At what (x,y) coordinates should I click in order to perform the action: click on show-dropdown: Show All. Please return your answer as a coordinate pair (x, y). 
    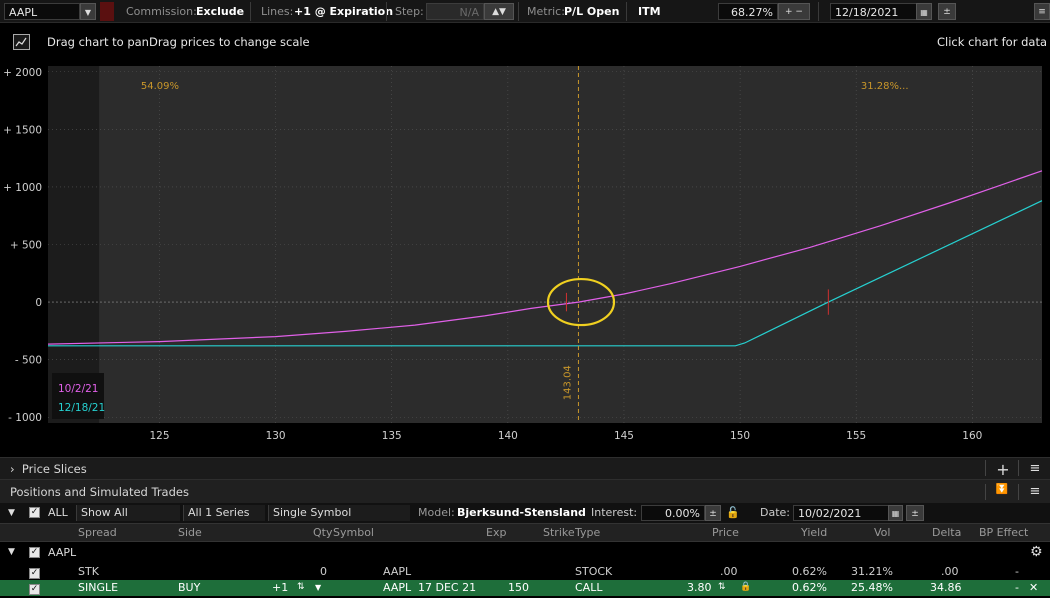
    Looking at the image, I should click on (128, 513).